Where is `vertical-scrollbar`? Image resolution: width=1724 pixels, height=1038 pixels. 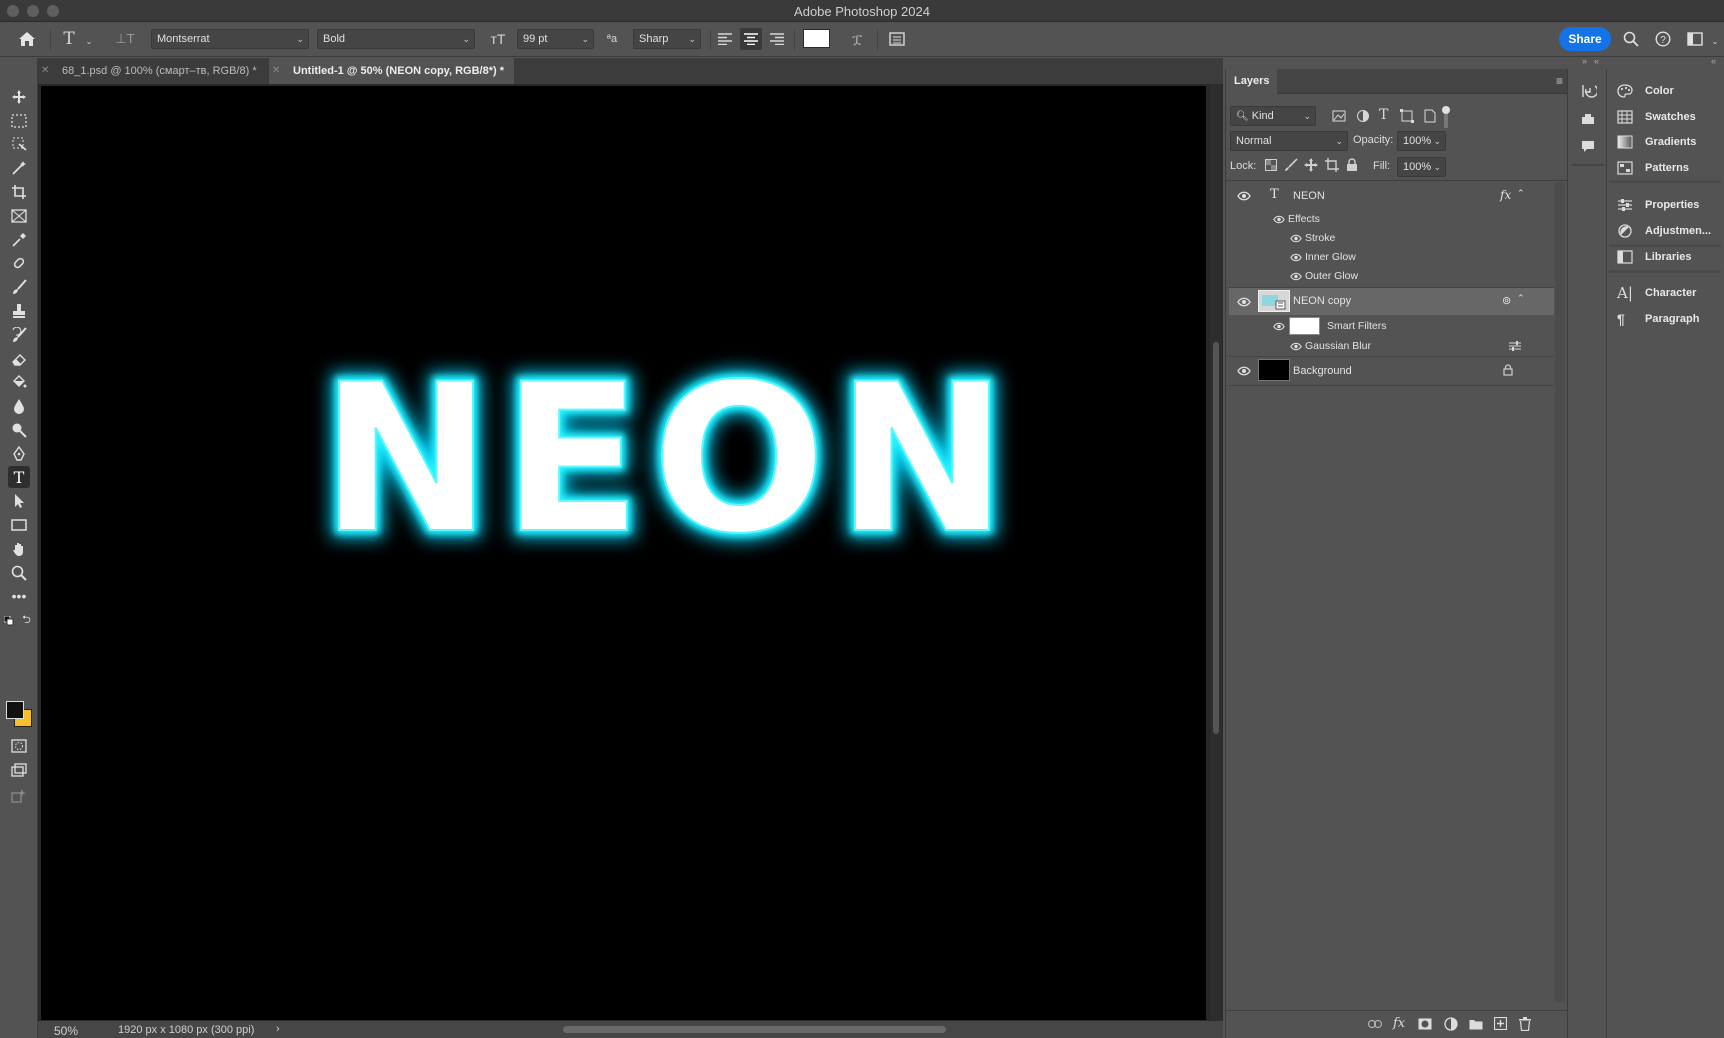 vertical-scrollbar is located at coordinates (1216, 552).